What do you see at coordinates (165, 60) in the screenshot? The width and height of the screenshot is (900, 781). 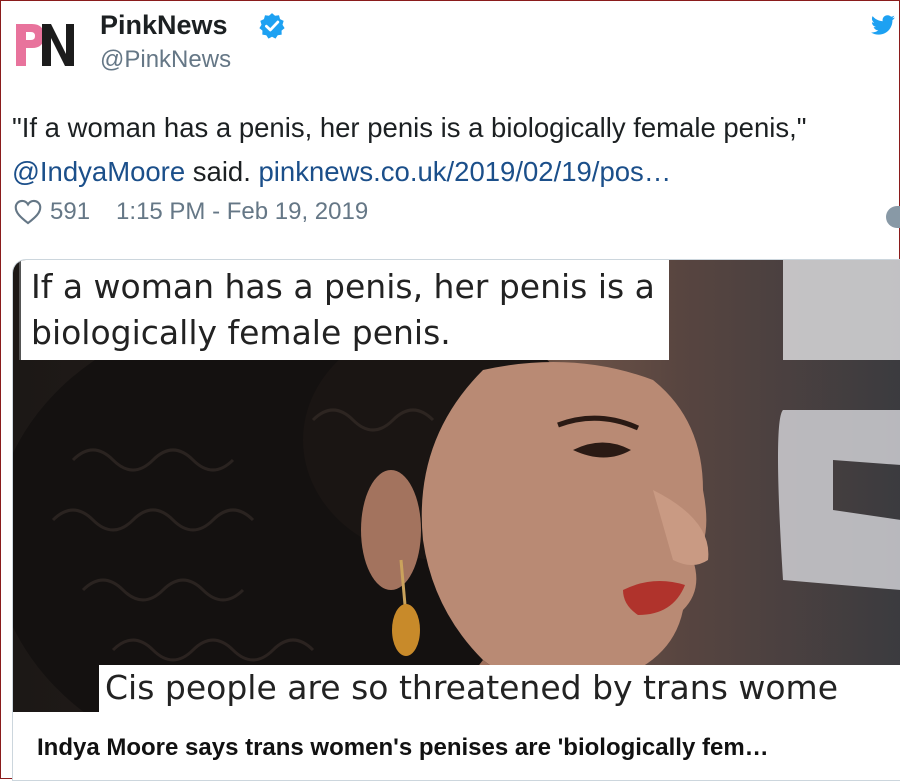 I see `account-handle: @PinkNews` at bounding box center [165, 60].